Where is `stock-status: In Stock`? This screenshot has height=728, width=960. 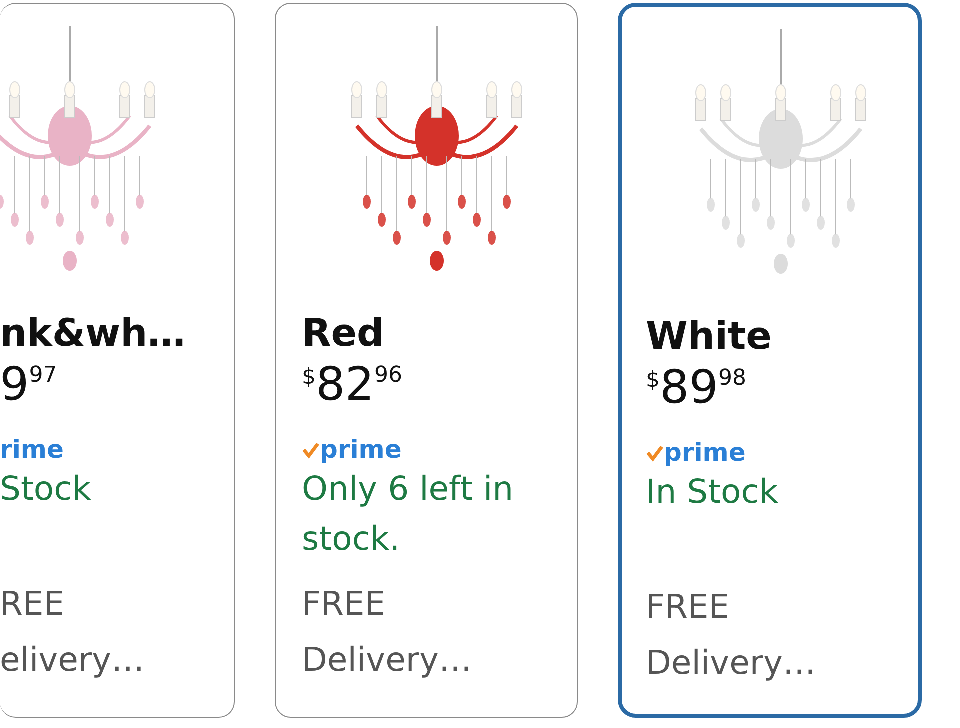
stock-status: In Stock is located at coordinates (712, 491).